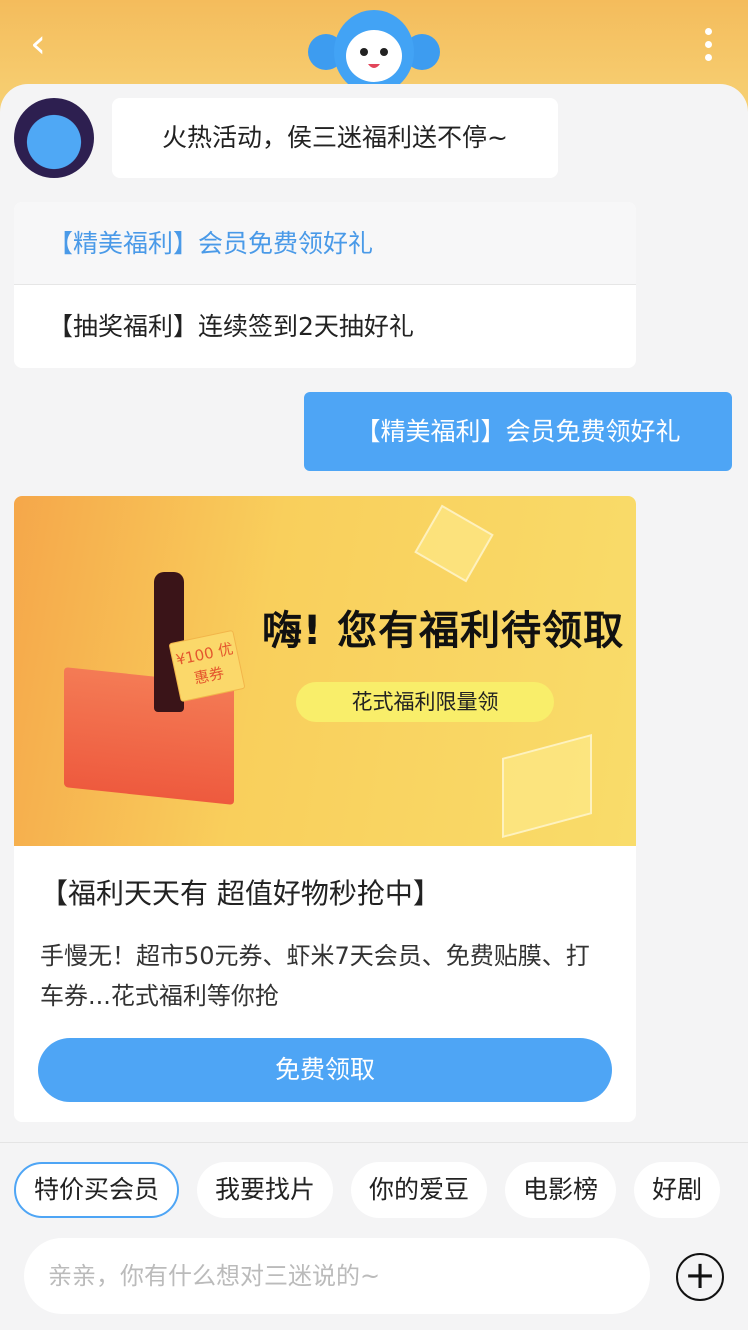  Describe the element at coordinates (700, 1277) in the screenshot. I see `plus-circle-icon: +` at that location.